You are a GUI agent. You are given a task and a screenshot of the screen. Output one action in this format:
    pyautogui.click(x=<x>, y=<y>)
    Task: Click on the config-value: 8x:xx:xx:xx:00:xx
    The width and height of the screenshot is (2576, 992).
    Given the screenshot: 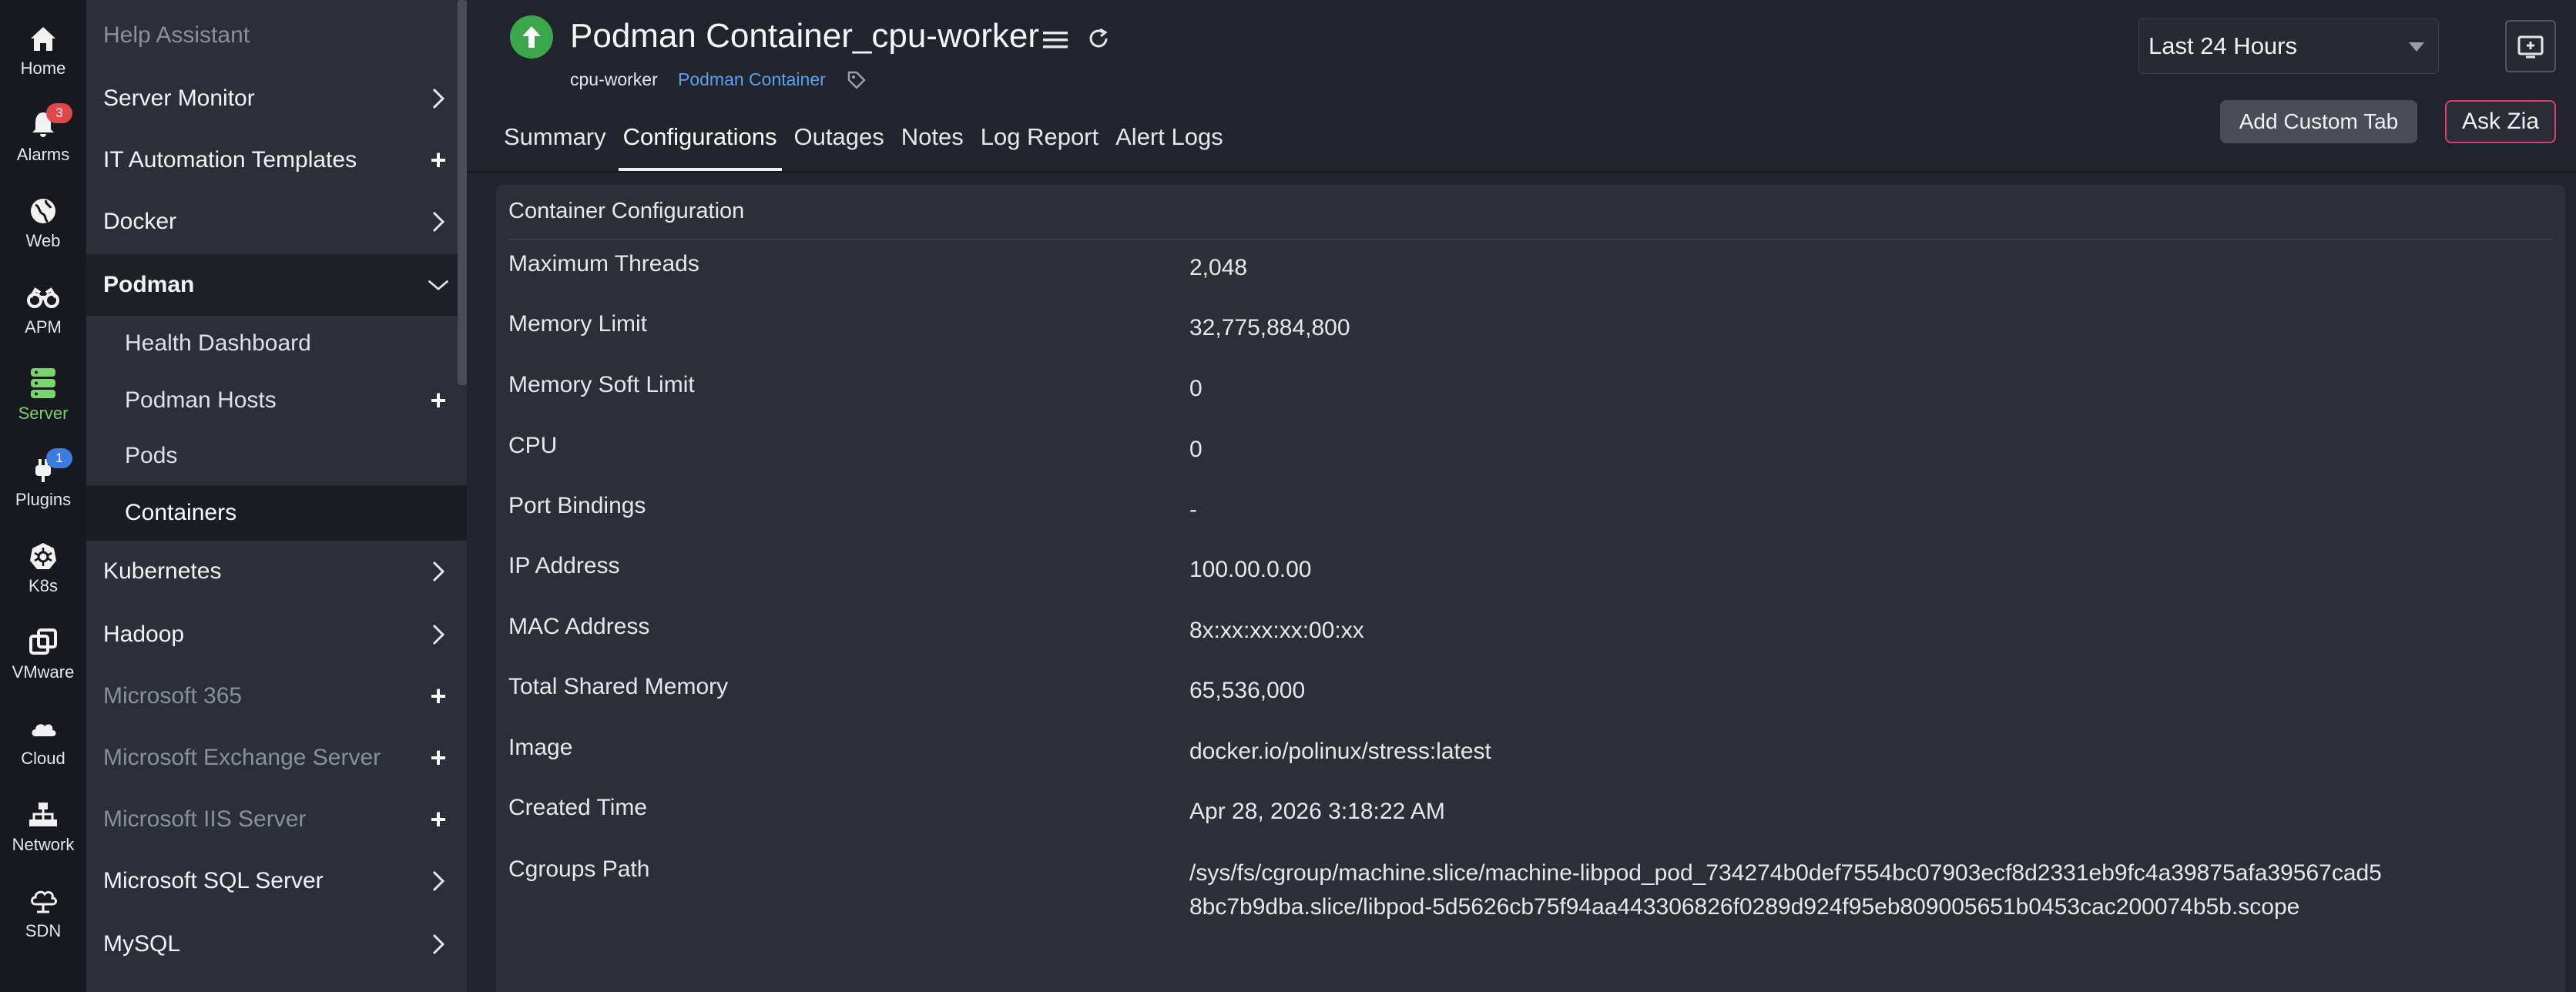 What is the action you would take?
    pyautogui.click(x=1276, y=630)
    